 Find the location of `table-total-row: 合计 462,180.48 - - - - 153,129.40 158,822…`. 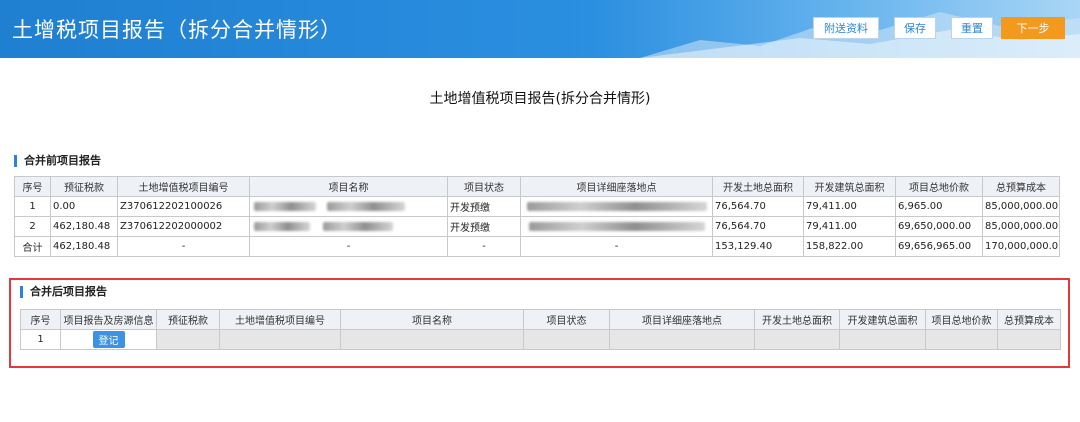

table-total-row: 合计 462,180.48 - - - - 153,129.40 158,822… is located at coordinates (537, 246).